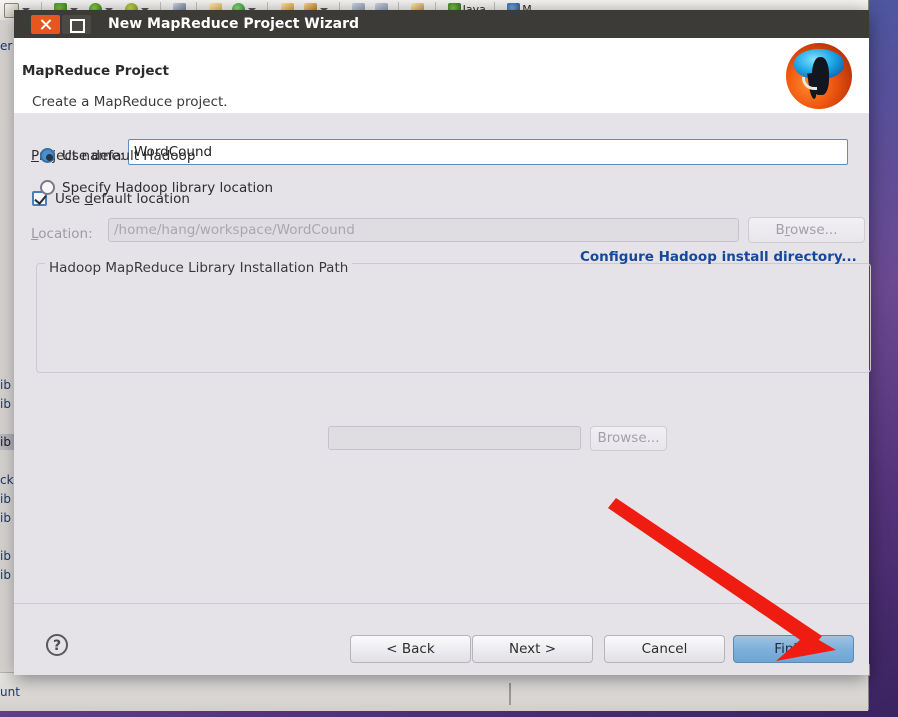 Image resolution: width=898 pixels, height=717 pixels. I want to click on radio-icon-selected, so click(47, 155).